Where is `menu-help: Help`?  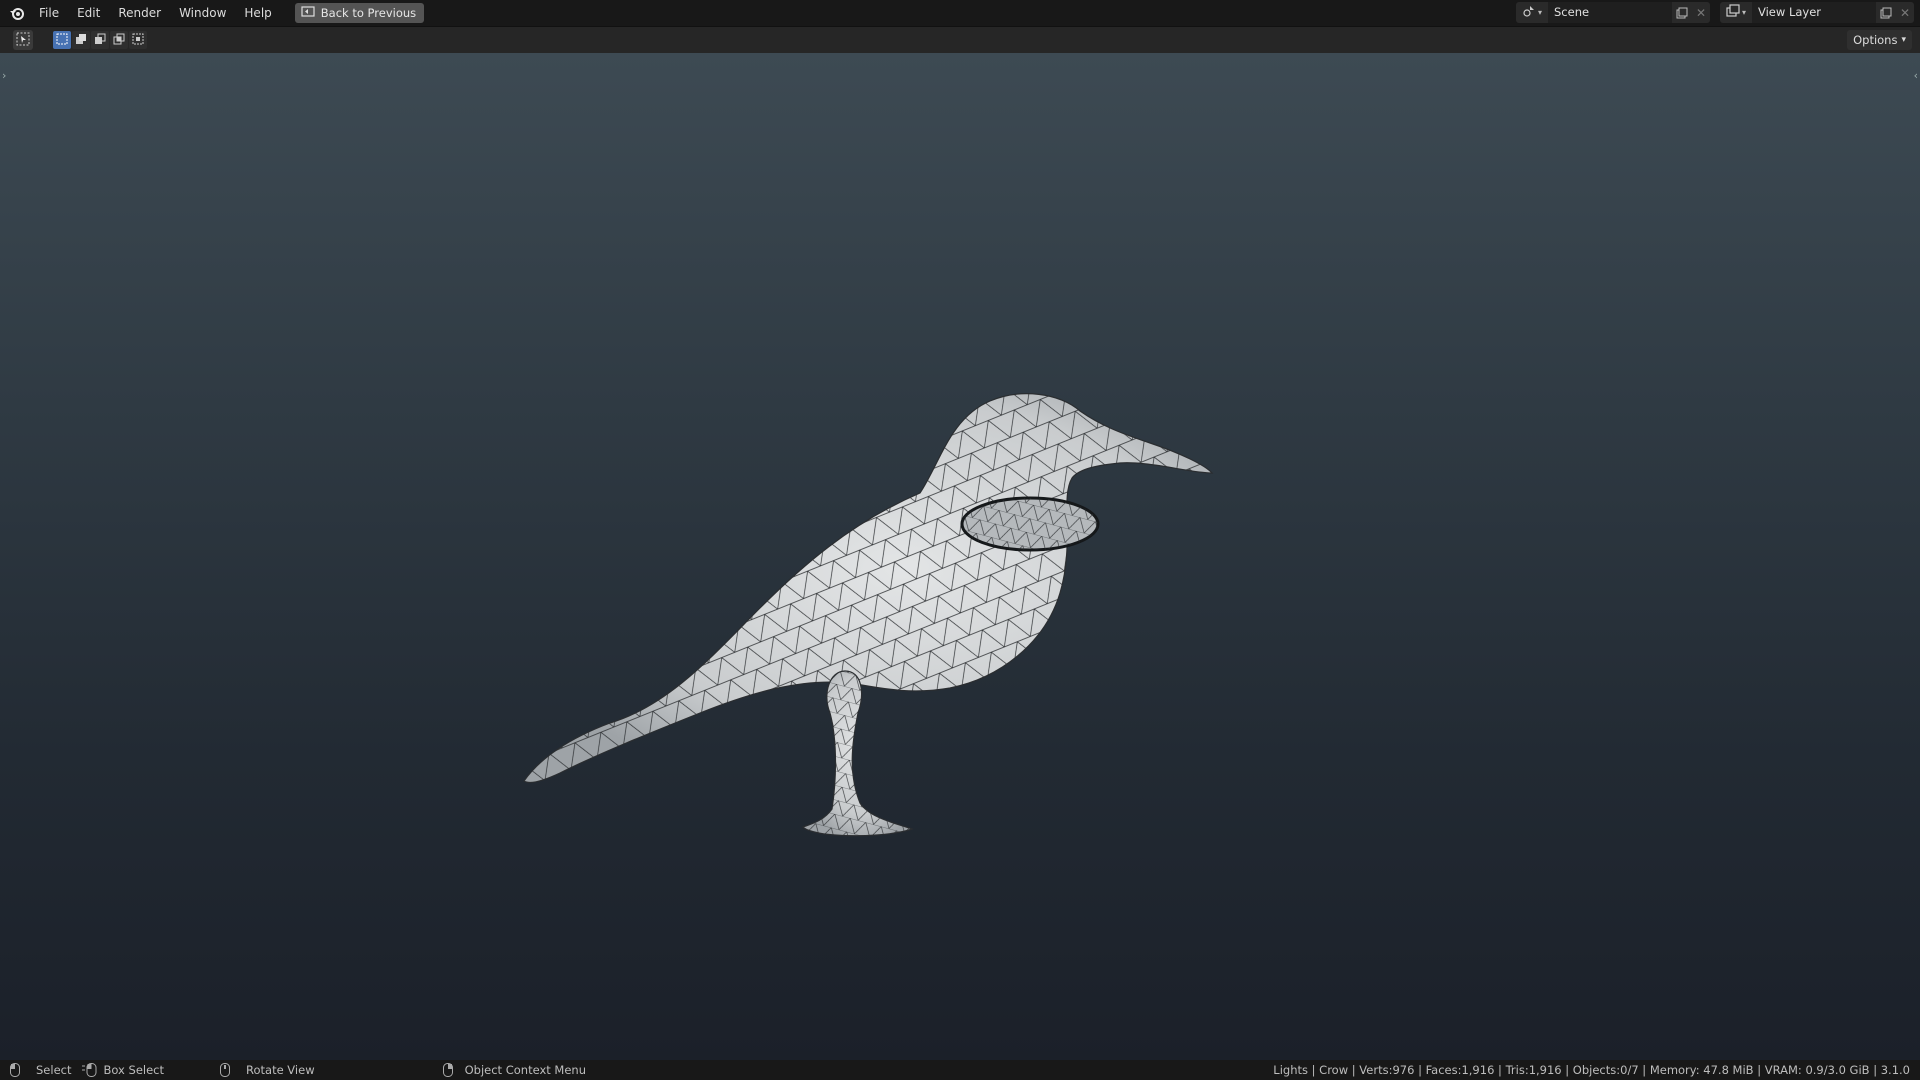
menu-help: Help is located at coordinates (257, 13).